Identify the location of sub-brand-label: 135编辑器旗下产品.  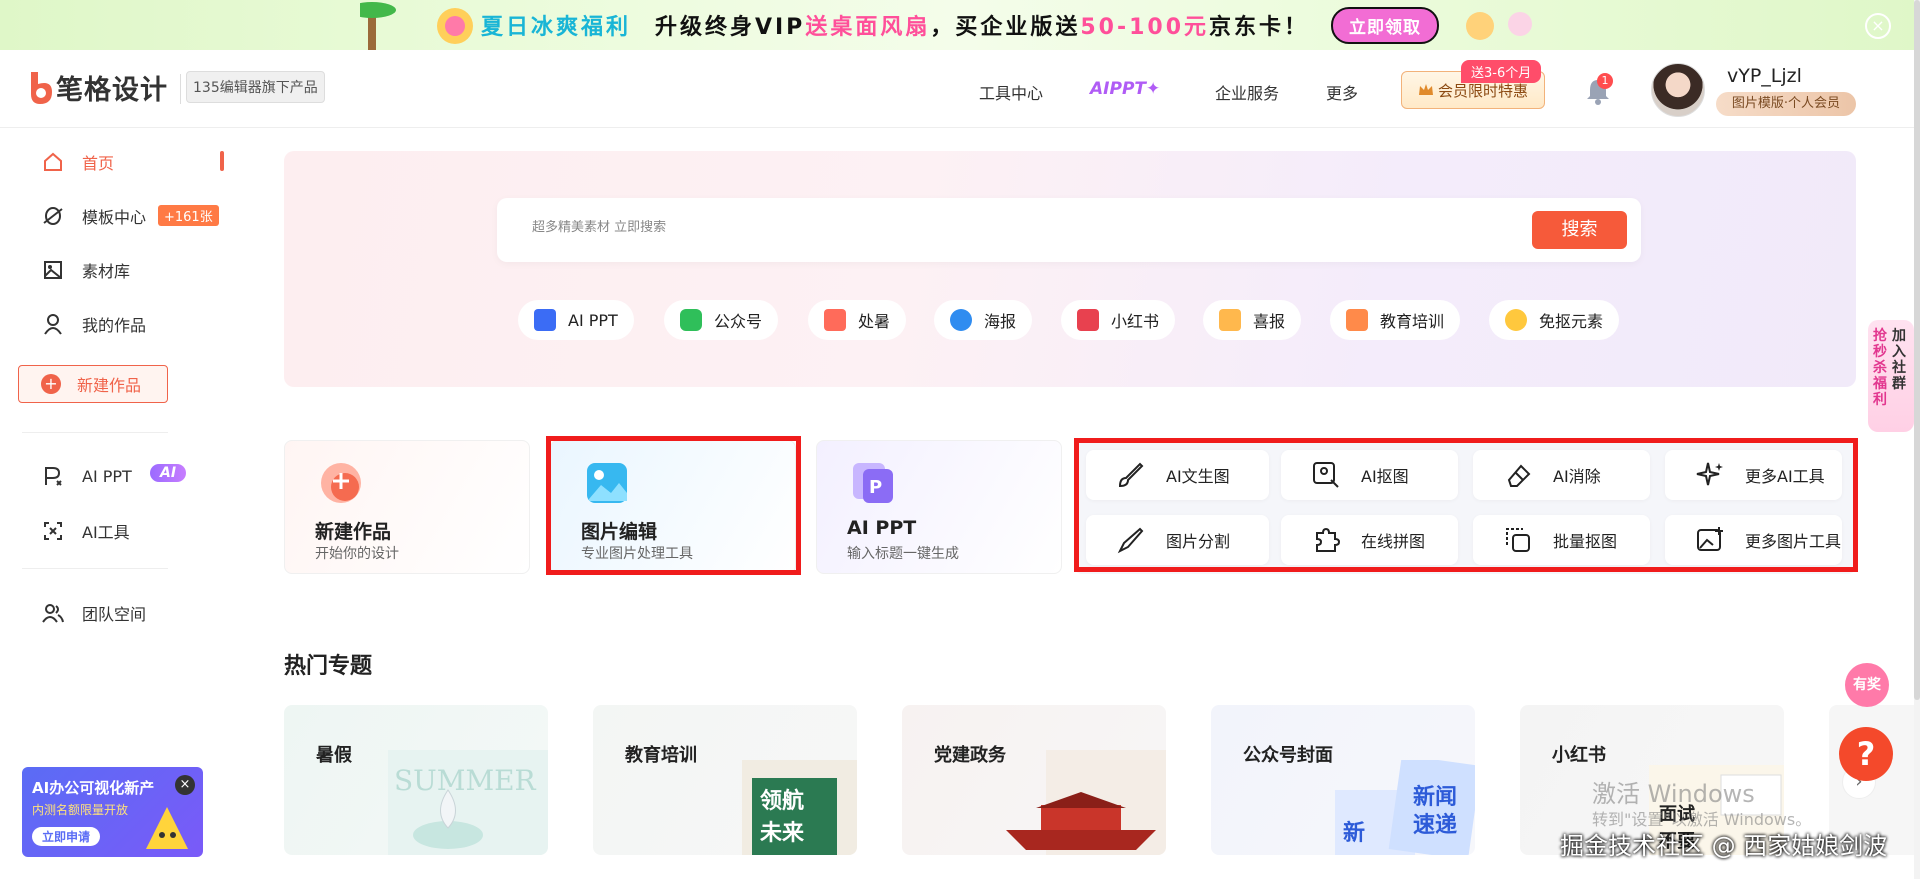
(255, 87).